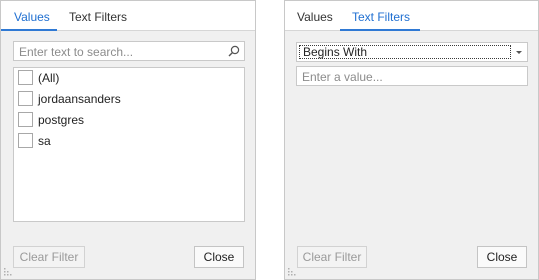 The height and width of the screenshot is (280, 539). I want to click on list-item: sa, so click(129, 140).